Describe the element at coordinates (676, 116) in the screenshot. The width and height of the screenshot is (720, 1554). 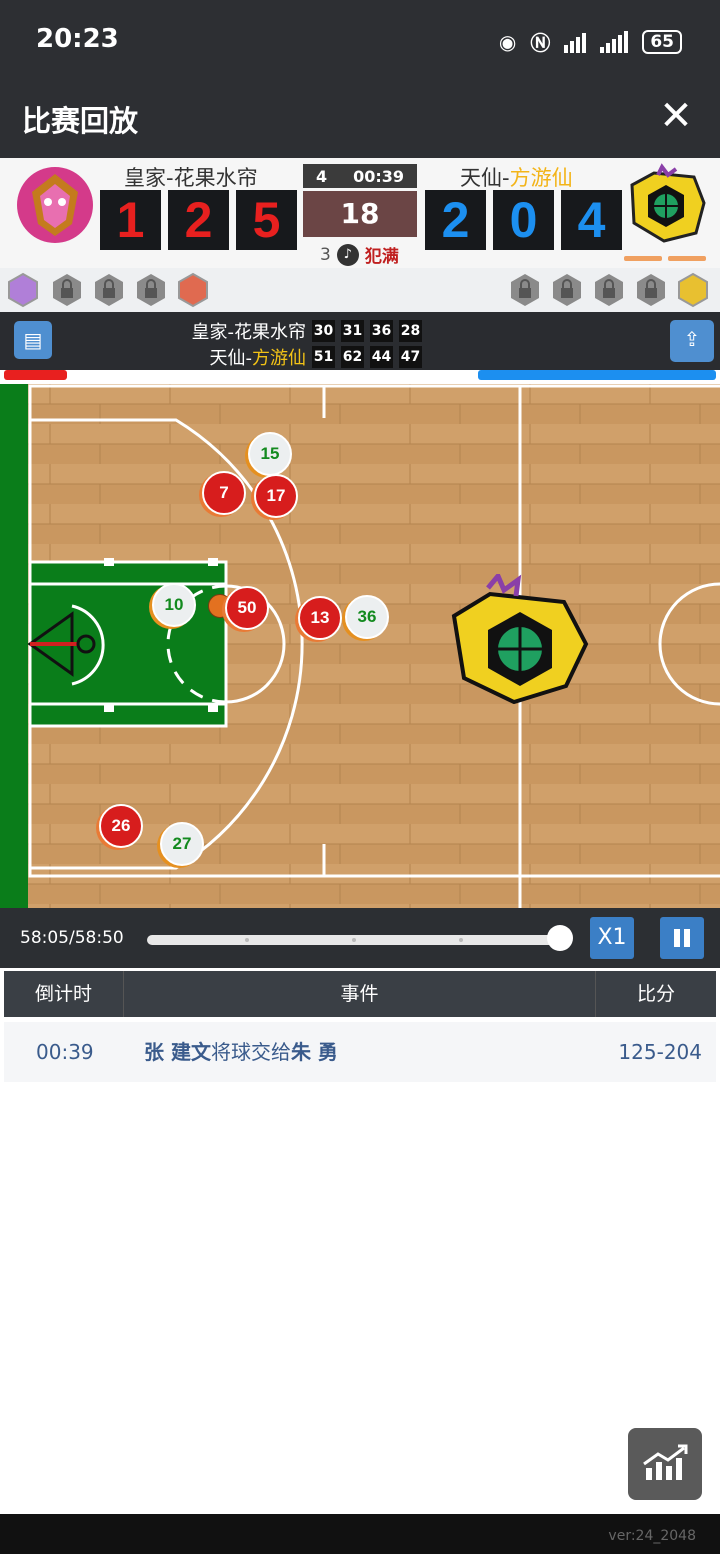
I see `close-button: ✕` at that location.